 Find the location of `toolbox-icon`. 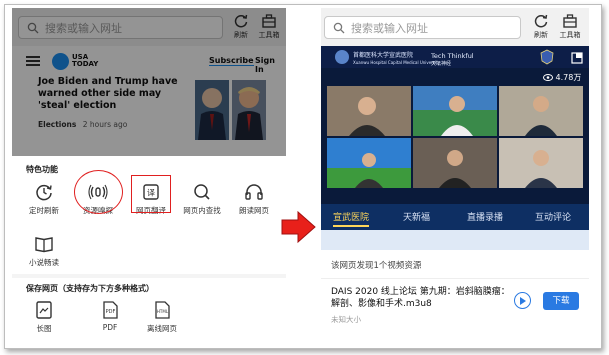

toolbox-icon is located at coordinates (570, 21).